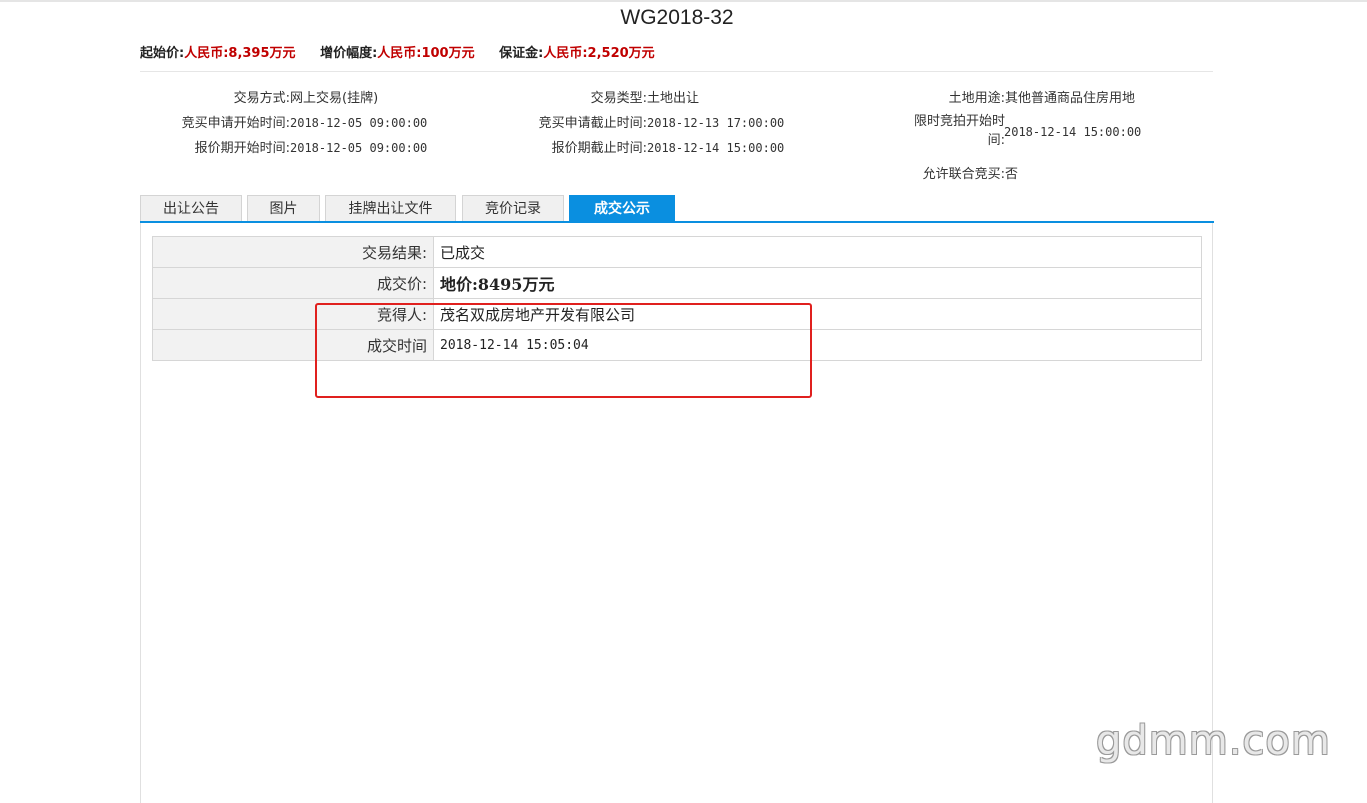 The width and height of the screenshot is (1367, 803). I want to click on start-price-label: 起始价:, so click(162, 53).